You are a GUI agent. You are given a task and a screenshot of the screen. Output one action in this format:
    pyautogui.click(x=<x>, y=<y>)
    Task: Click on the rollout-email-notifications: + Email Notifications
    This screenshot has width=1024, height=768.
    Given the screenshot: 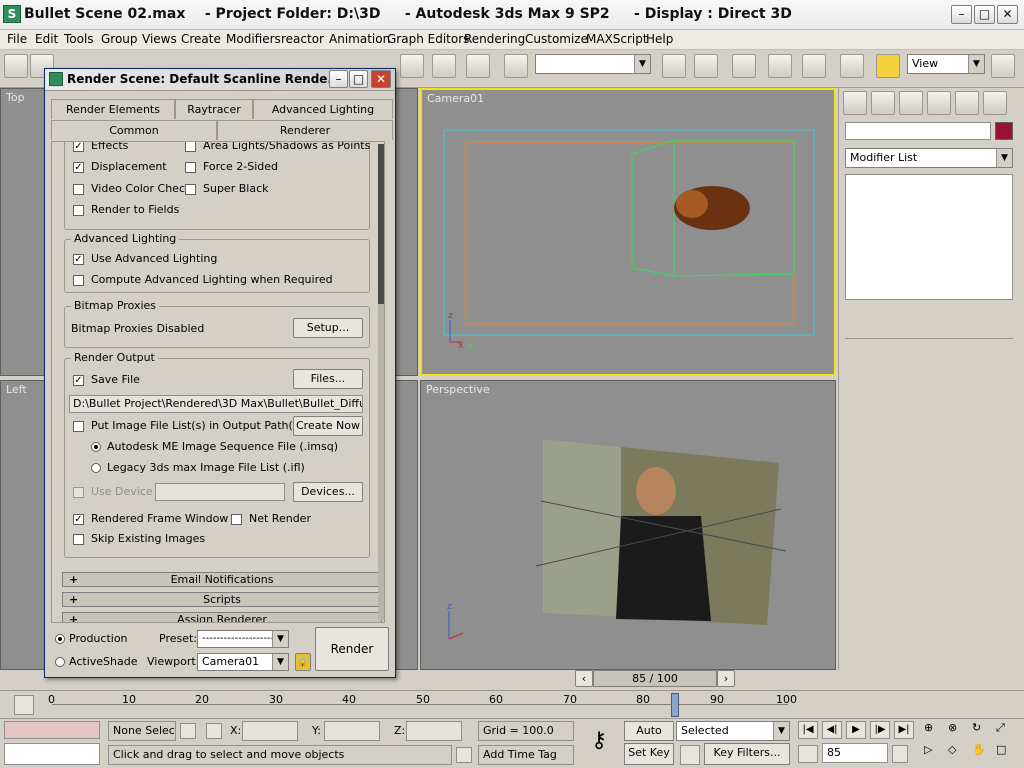 What is the action you would take?
    pyautogui.click(x=222, y=579)
    